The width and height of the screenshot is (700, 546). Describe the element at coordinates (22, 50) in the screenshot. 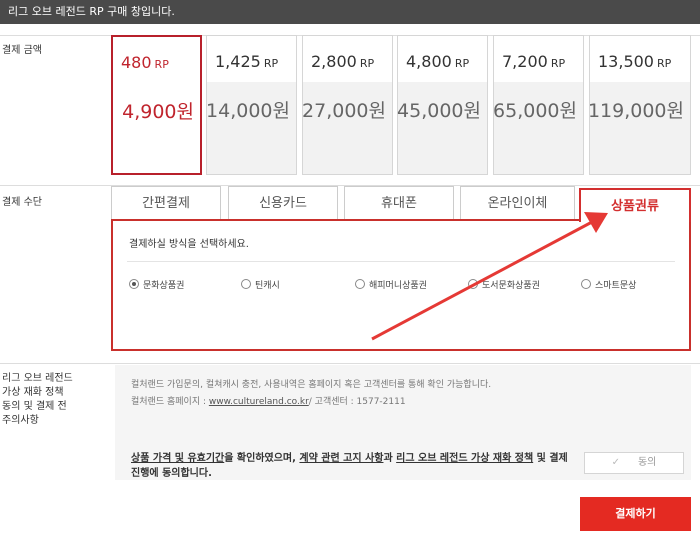

I see `amount-section-label: 결제 금액` at that location.